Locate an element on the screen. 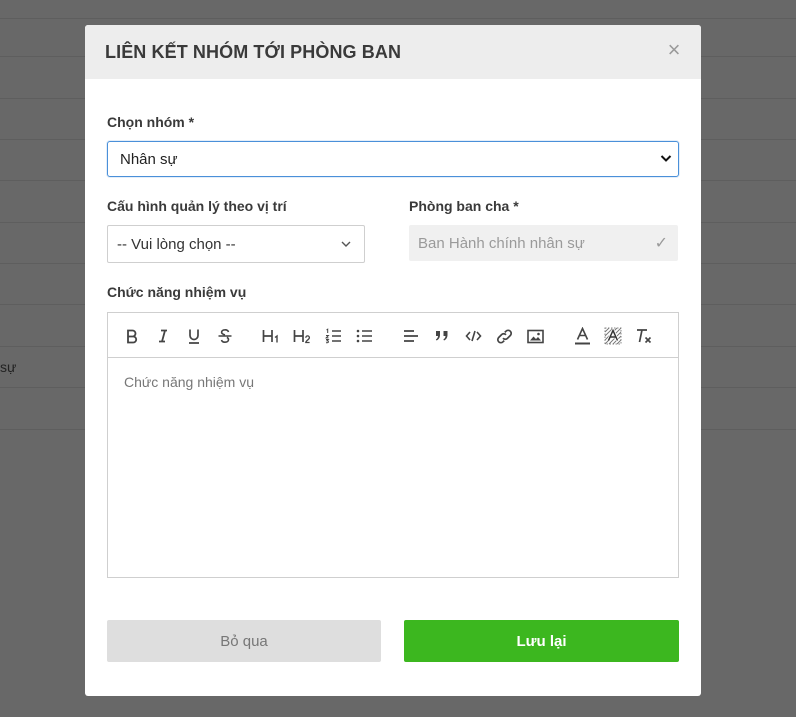 This screenshot has height=717, width=796. group-label: Chọn nhóm * is located at coordinates (151, 122).